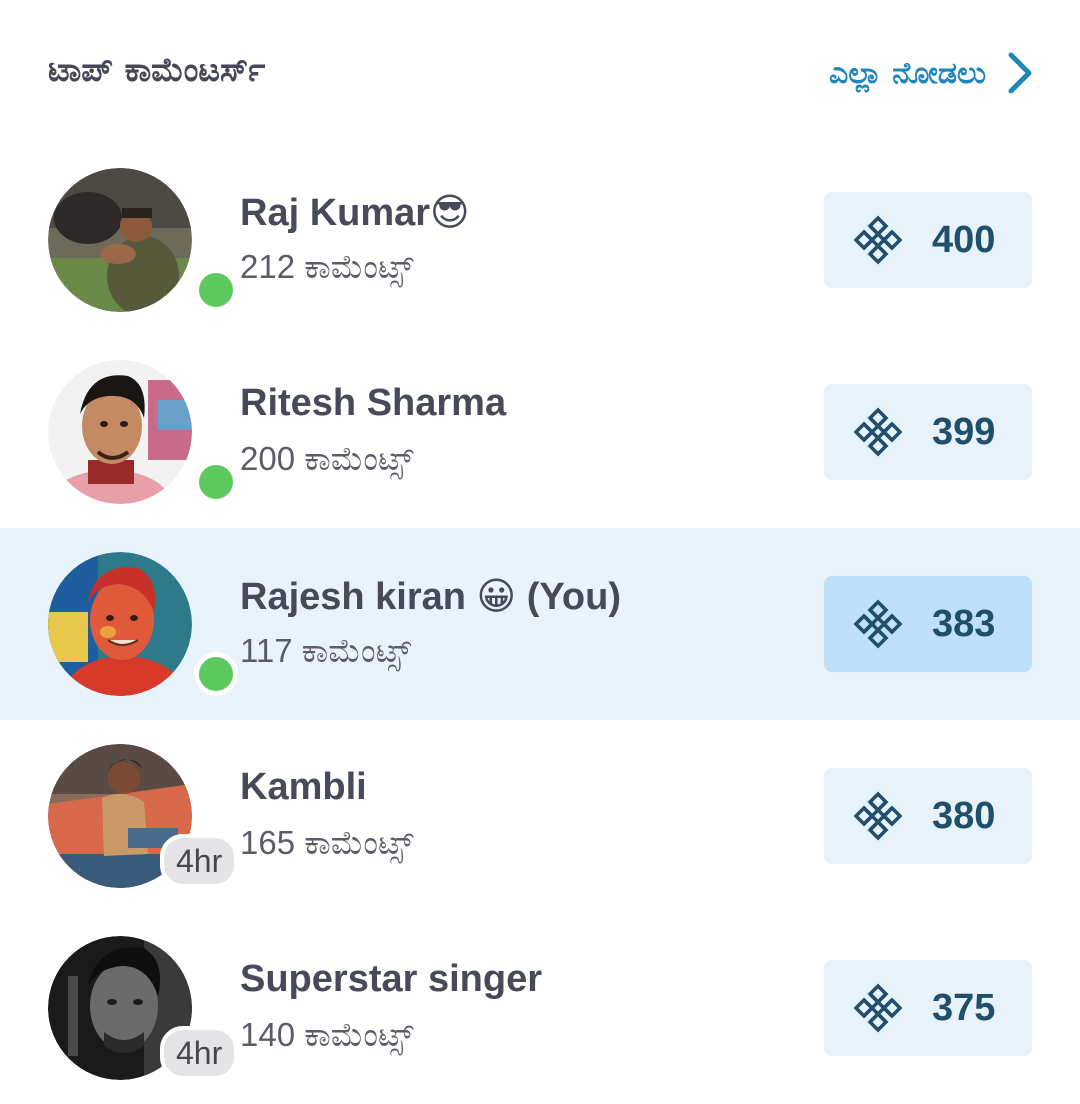 The width and height of the screenshot is (1080, 1104). What do you see at coordinates (303, 787) in the screenshot?
I see `commenter-name: Kambli` at bounding box center [303, 787].